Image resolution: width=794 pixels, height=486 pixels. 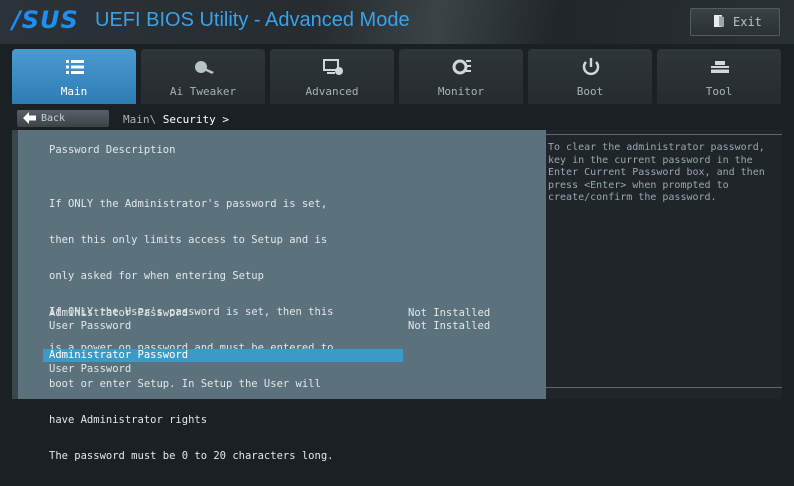 I want to click on tab-tool: Tool, so click(x=719, y=76).